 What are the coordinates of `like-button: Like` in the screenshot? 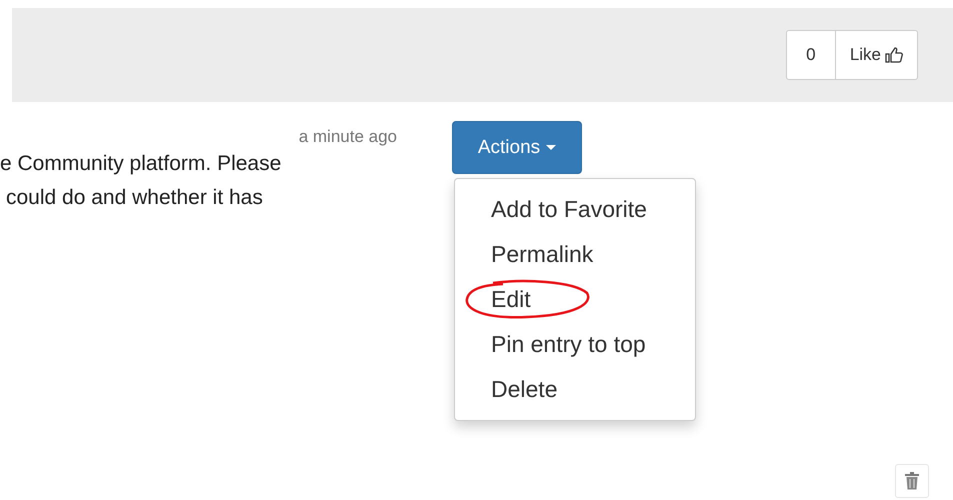 It's located at (877, 55).